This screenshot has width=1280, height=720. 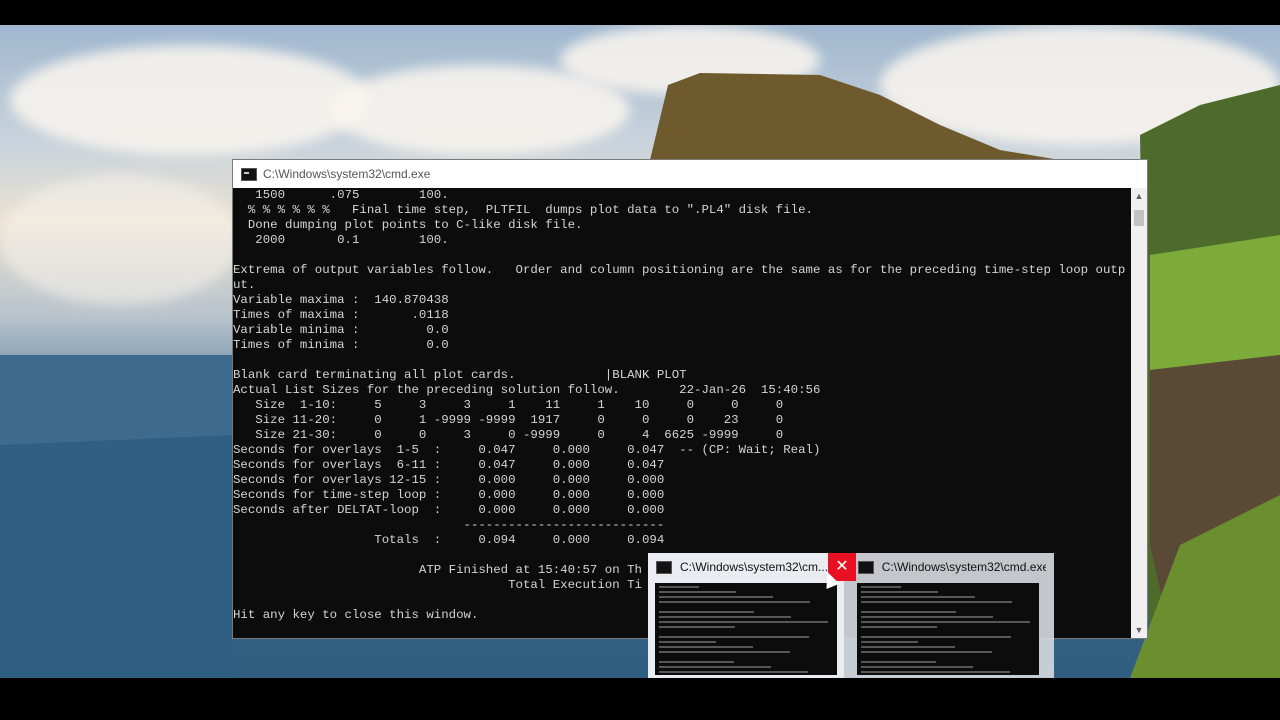 I want to click on vertical-scrollbar: ▲ ▼, so click(x=1139, y=413).